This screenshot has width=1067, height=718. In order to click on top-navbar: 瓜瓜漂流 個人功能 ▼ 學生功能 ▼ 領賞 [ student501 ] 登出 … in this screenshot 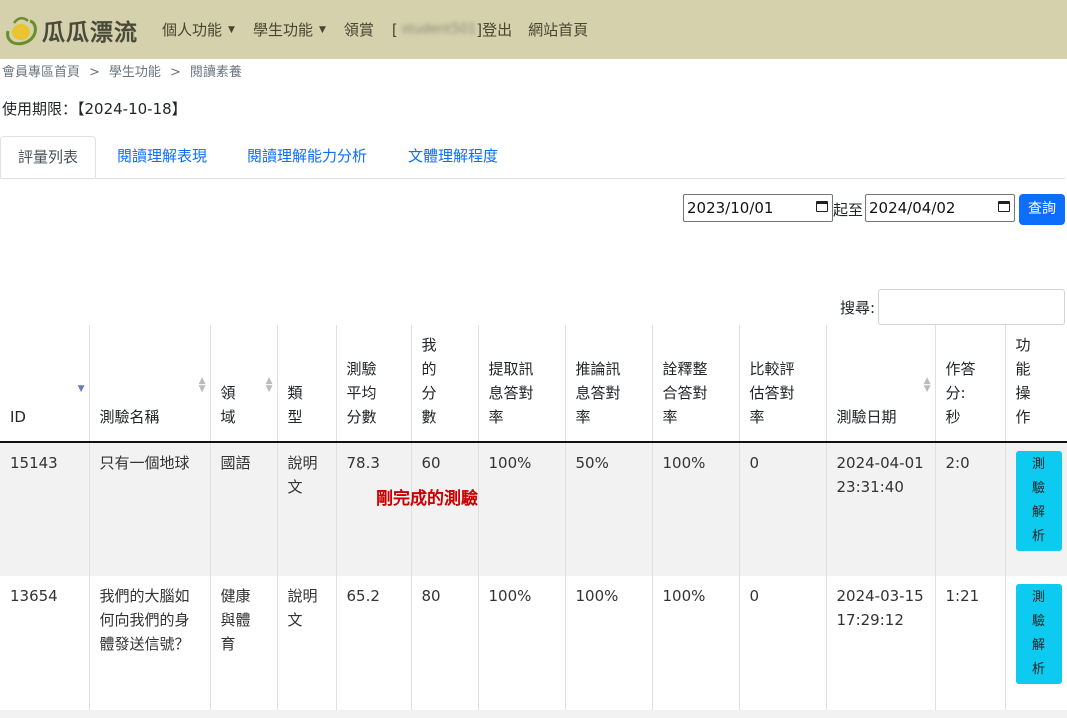, I will do `click(533, 29)`.